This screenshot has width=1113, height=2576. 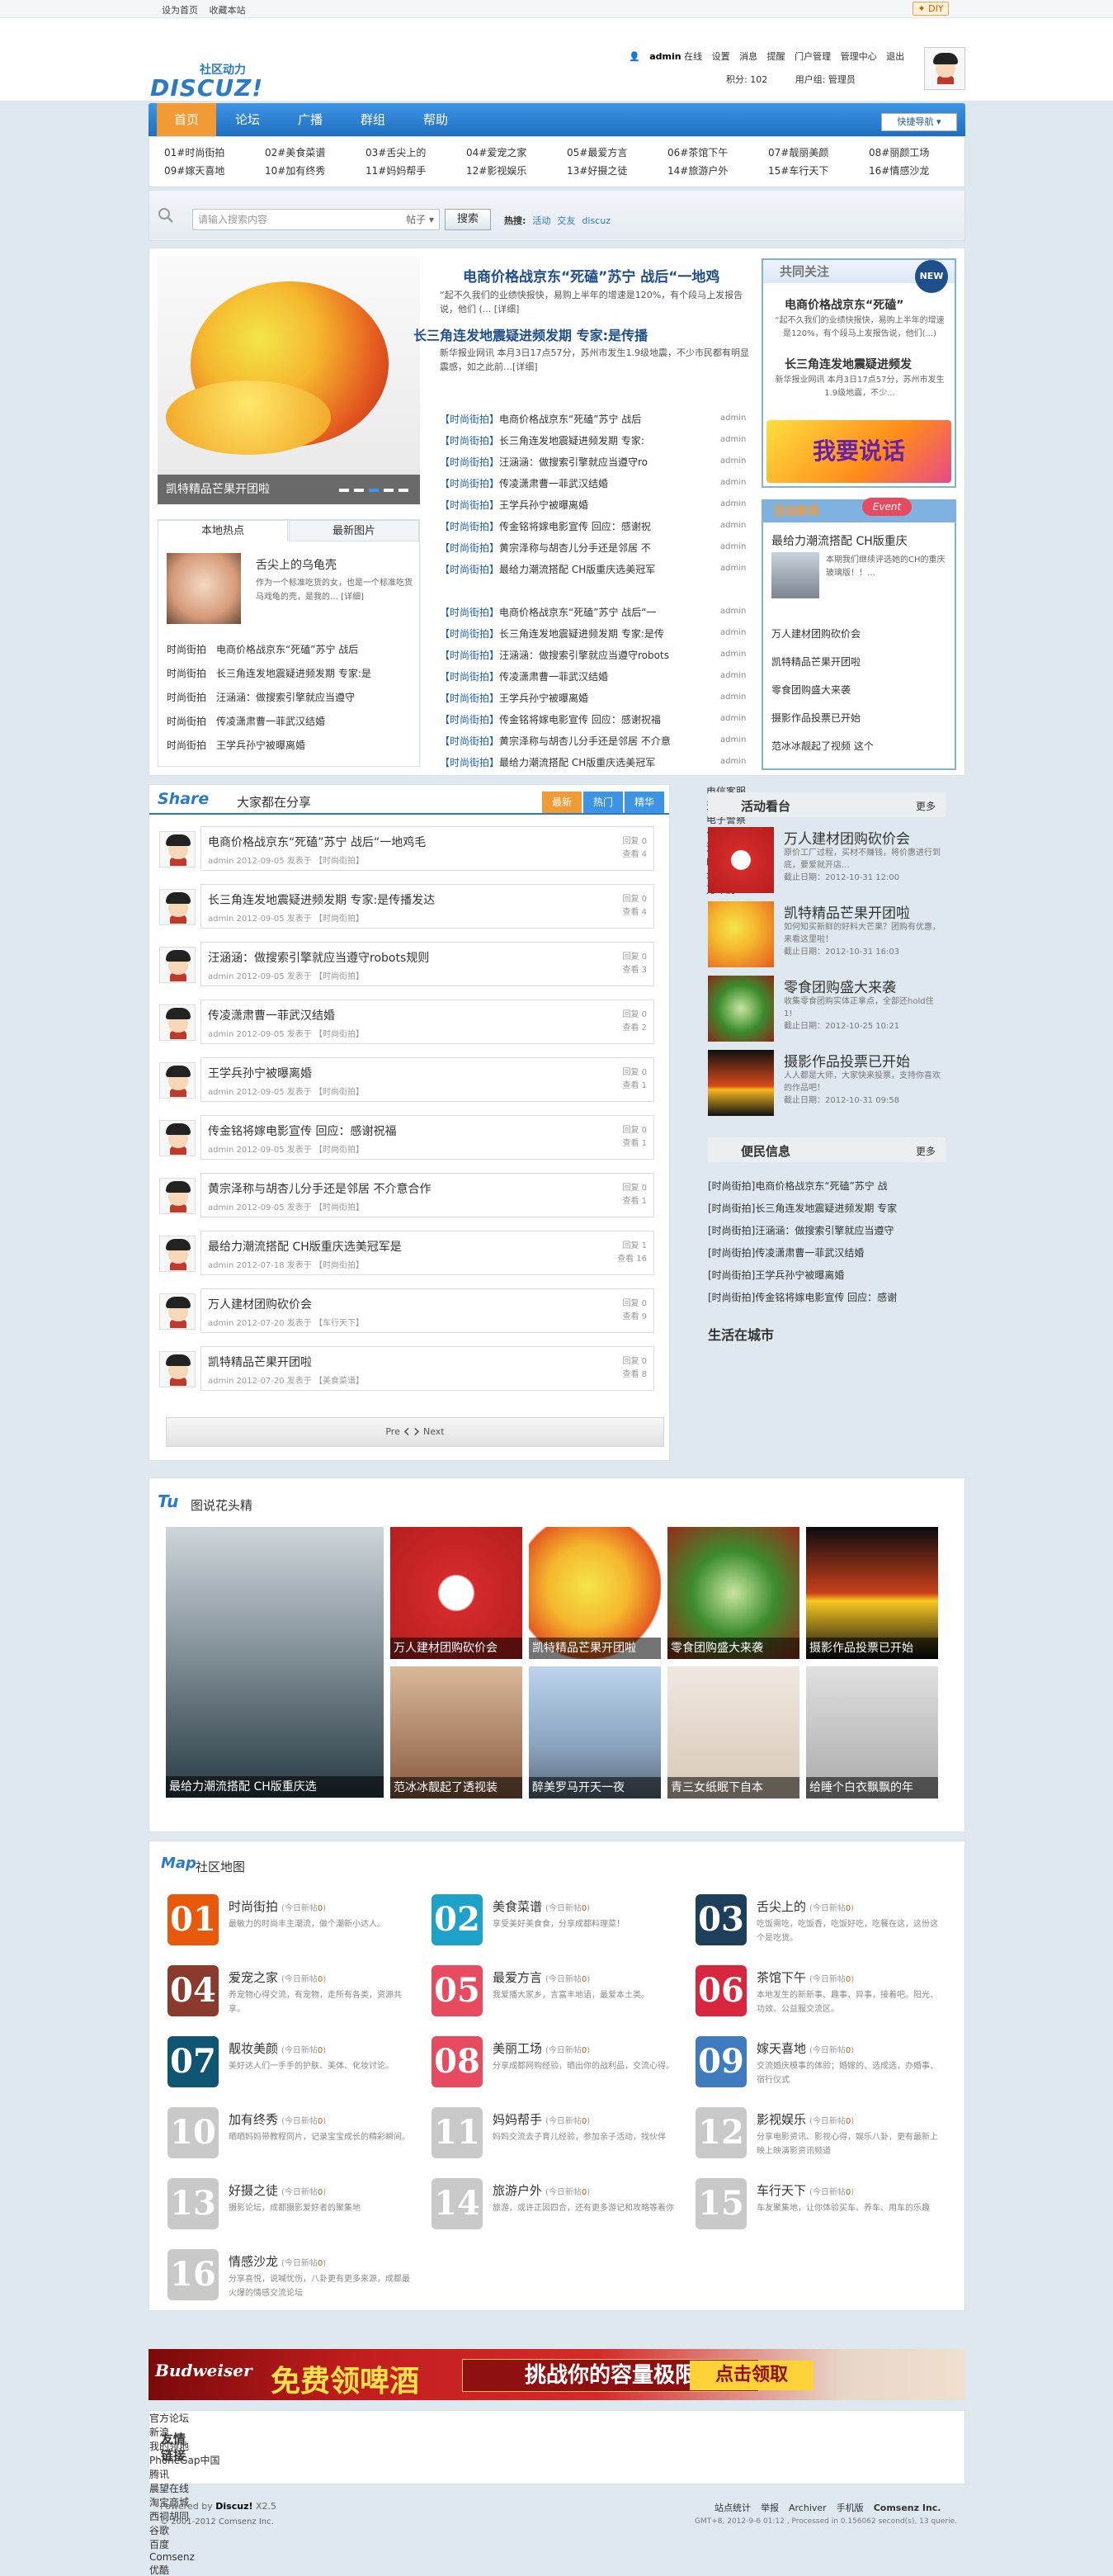 I want to click on map-forum-item: 04 爱宠之家 (今日新帖0) 养宠物心得交流，有宠物，走所有各类，资源共享。, so click(x=290, y=1995).